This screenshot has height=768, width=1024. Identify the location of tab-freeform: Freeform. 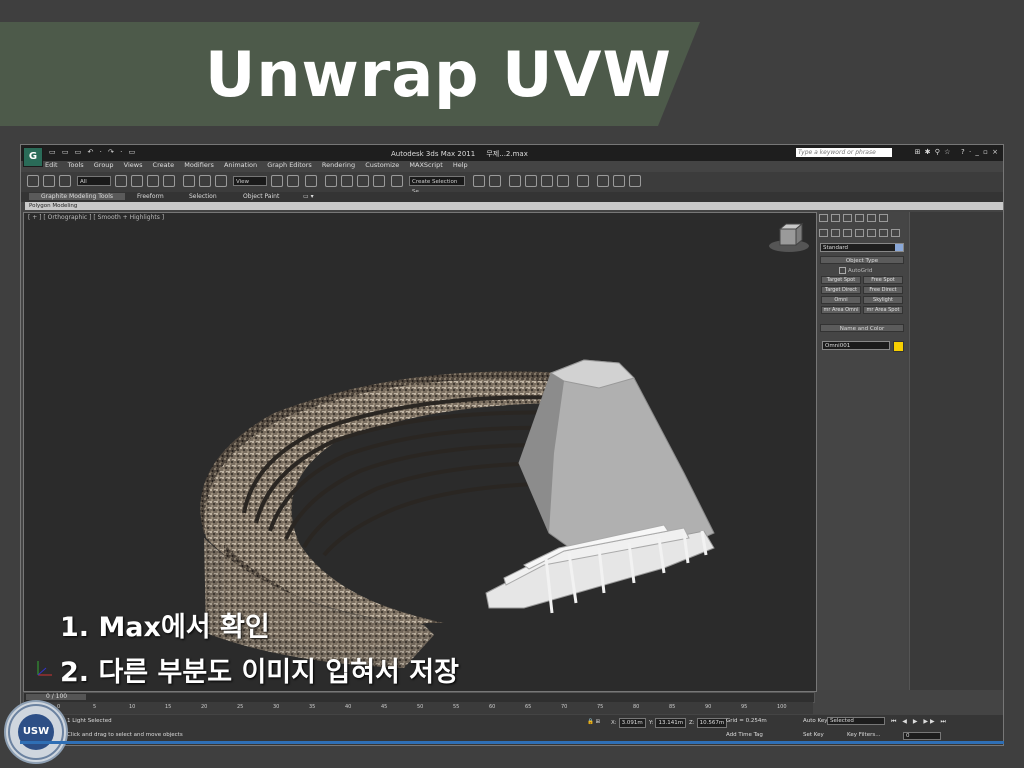
(150, 196).